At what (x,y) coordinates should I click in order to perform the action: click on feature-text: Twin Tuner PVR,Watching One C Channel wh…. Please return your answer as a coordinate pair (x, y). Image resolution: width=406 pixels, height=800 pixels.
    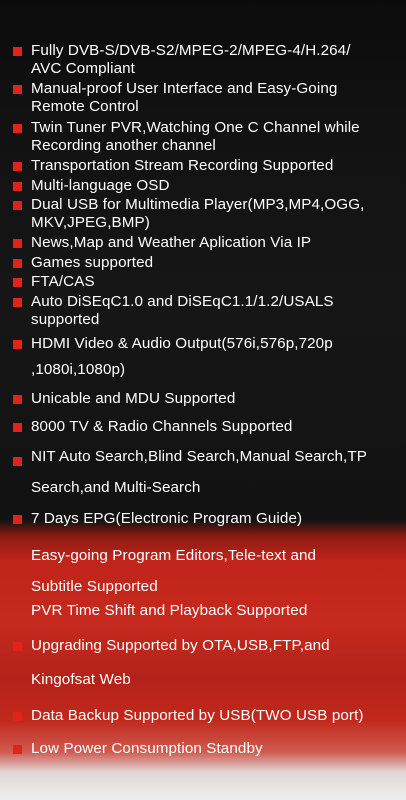
    Looking at the image, I should click on (195, 127).